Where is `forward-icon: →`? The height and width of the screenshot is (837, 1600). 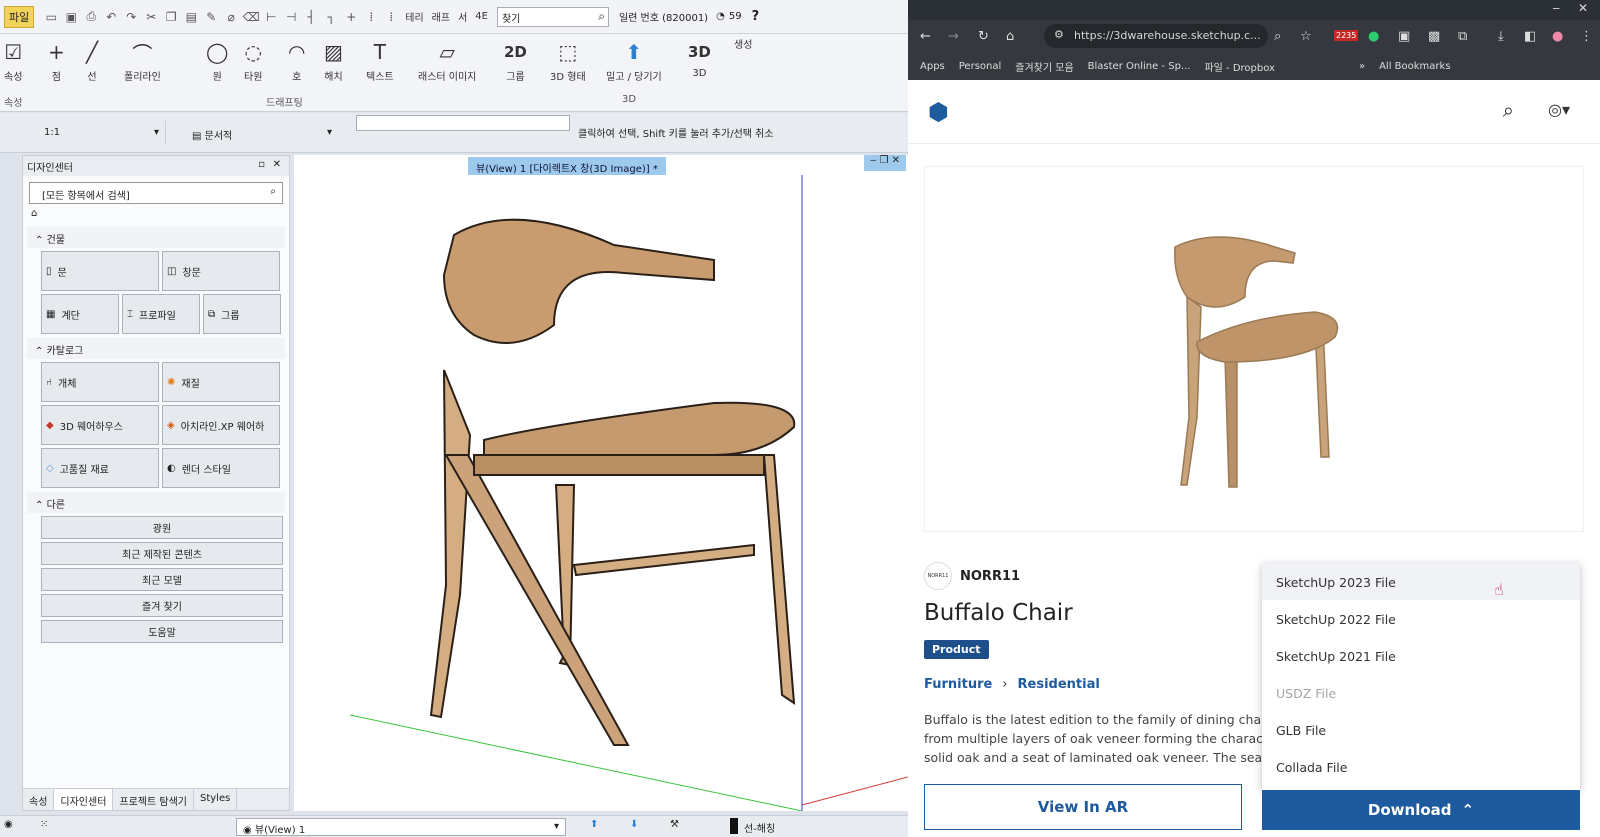 forward-icon: → is located at coordinates (953, 36).